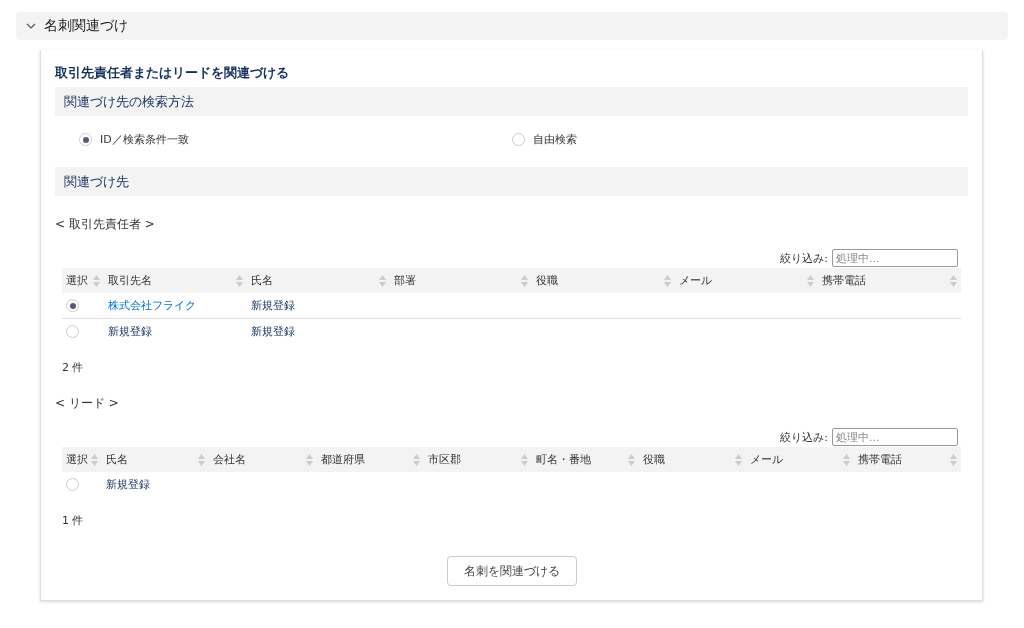 The height and width of the screenshot is (628, 1024). What do you see at coordinates (105, 224) in the screenshot?
I see `table-caption: < 取引先責任者 >` at bounding box center [105, 224].